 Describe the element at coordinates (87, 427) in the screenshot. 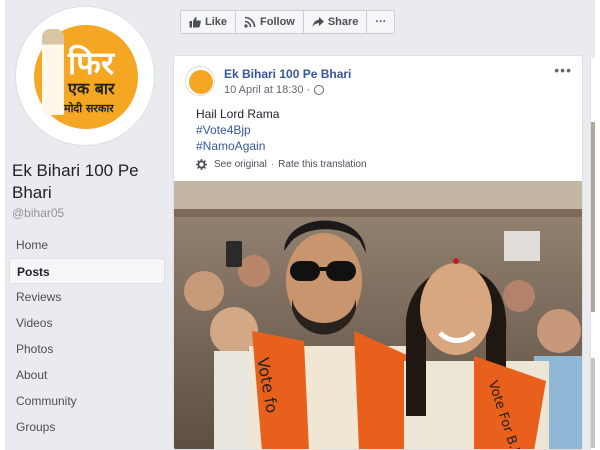

I see `nav-item-groups: Groups` at that location.